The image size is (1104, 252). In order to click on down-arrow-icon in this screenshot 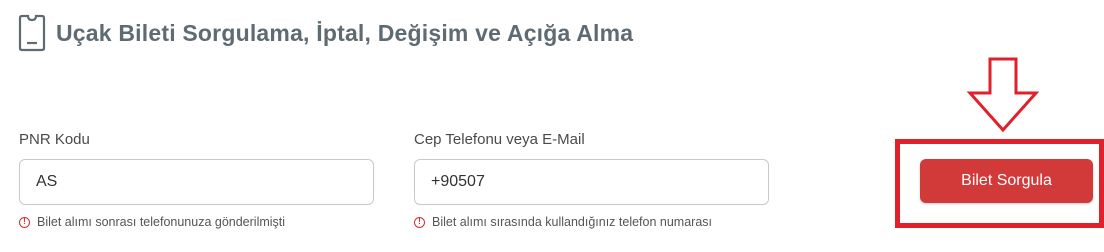, I will do `click(1003, 94)`.